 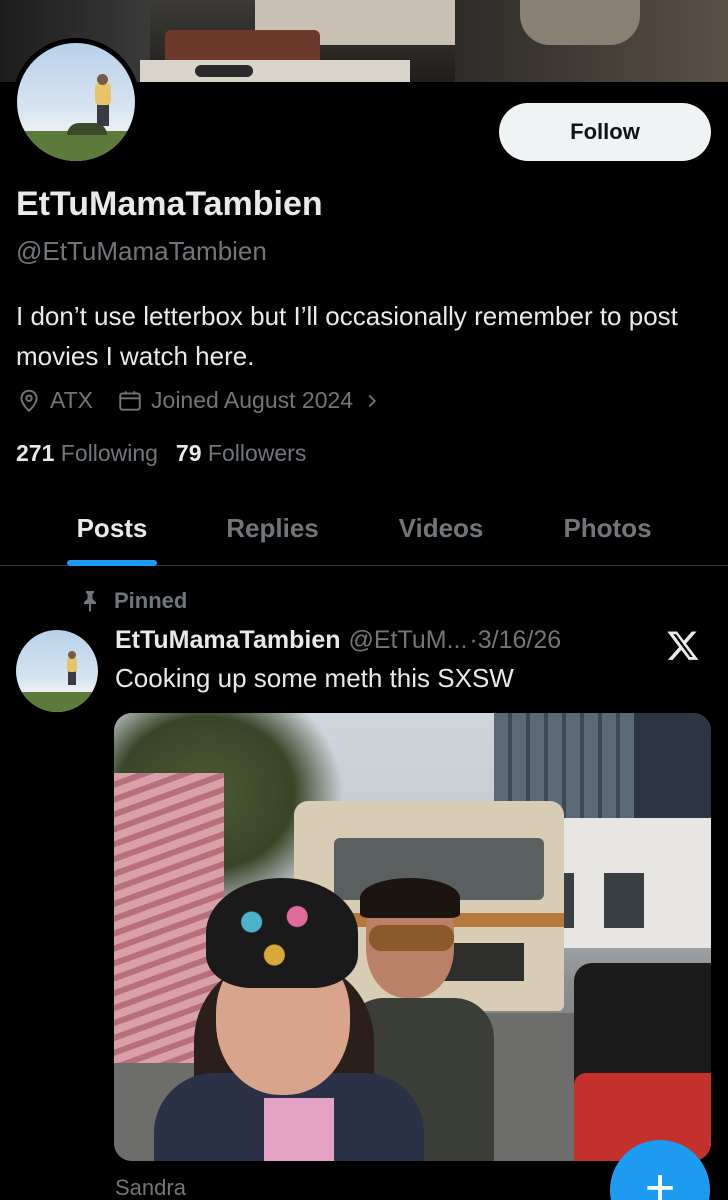 What do you see at coordinates (141, 251) in the screenshot?
I see `profile-handle: @EtTuMamaTambien` at bounding box center [141, 251].